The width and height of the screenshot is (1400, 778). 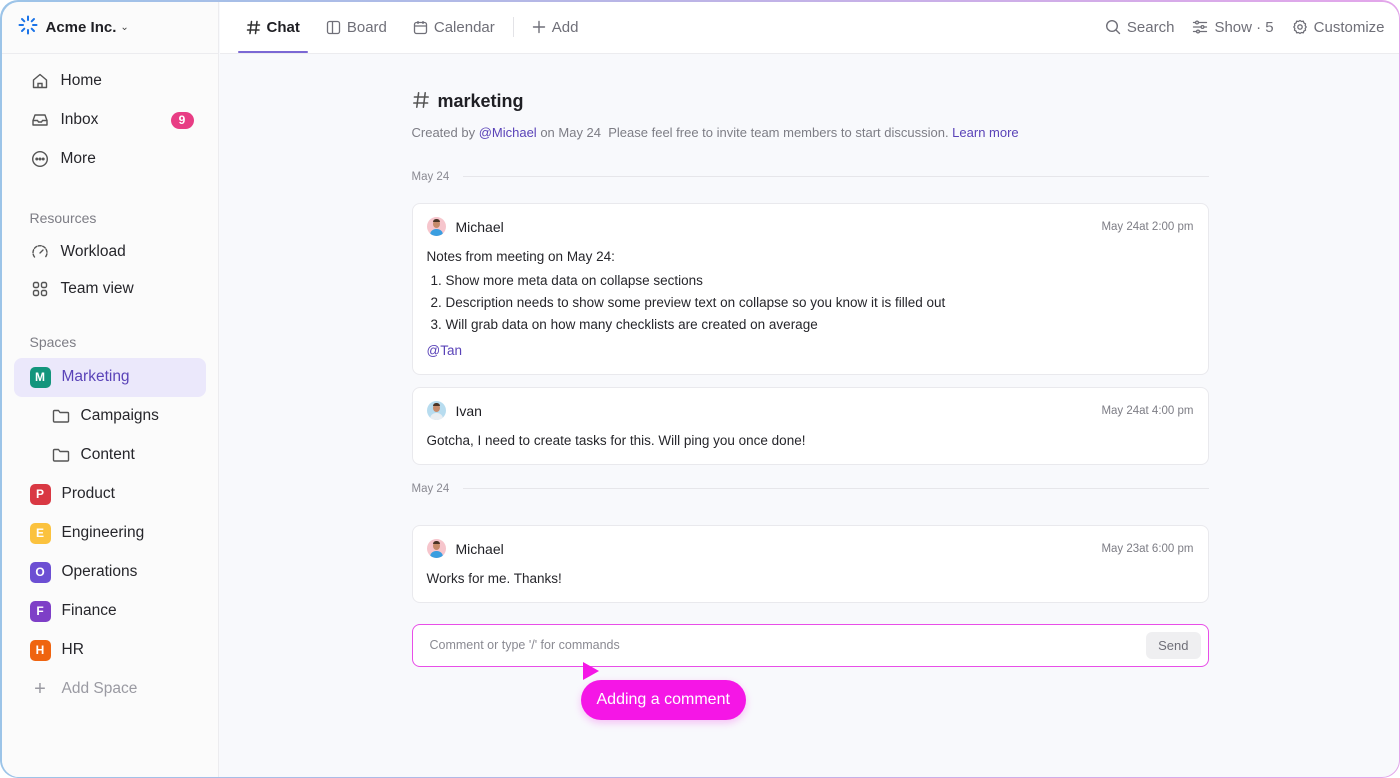 What do you see at coordinates (110, 159) in the screenshot?
I see `sidebar-item-more: More` at bounding box center [110, 159].